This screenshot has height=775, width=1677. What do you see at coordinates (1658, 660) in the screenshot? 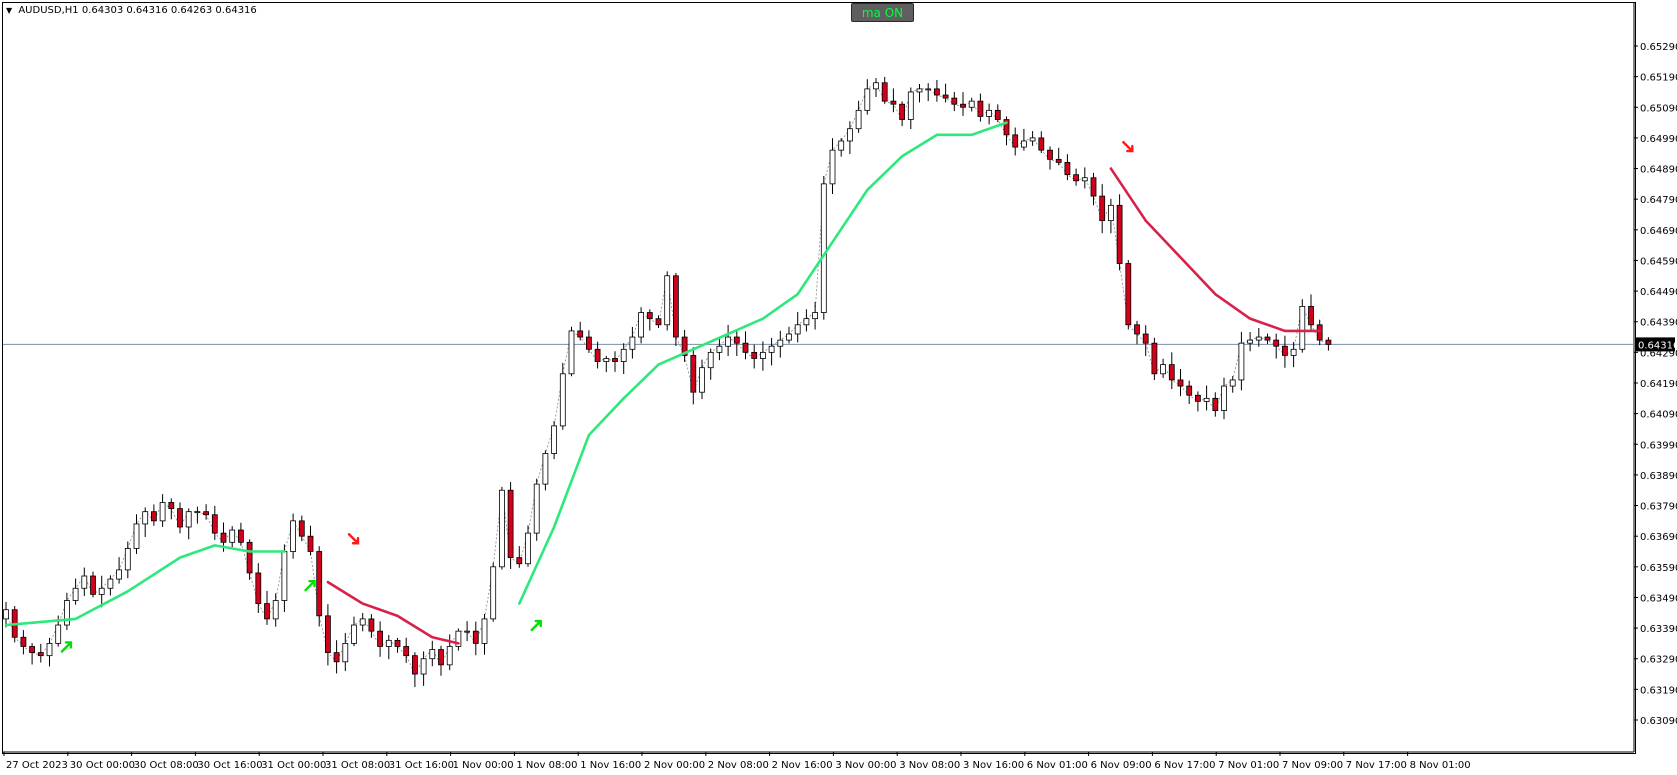
I see `y-tick-label: 0.63290` at bounding box center [1658, 660].